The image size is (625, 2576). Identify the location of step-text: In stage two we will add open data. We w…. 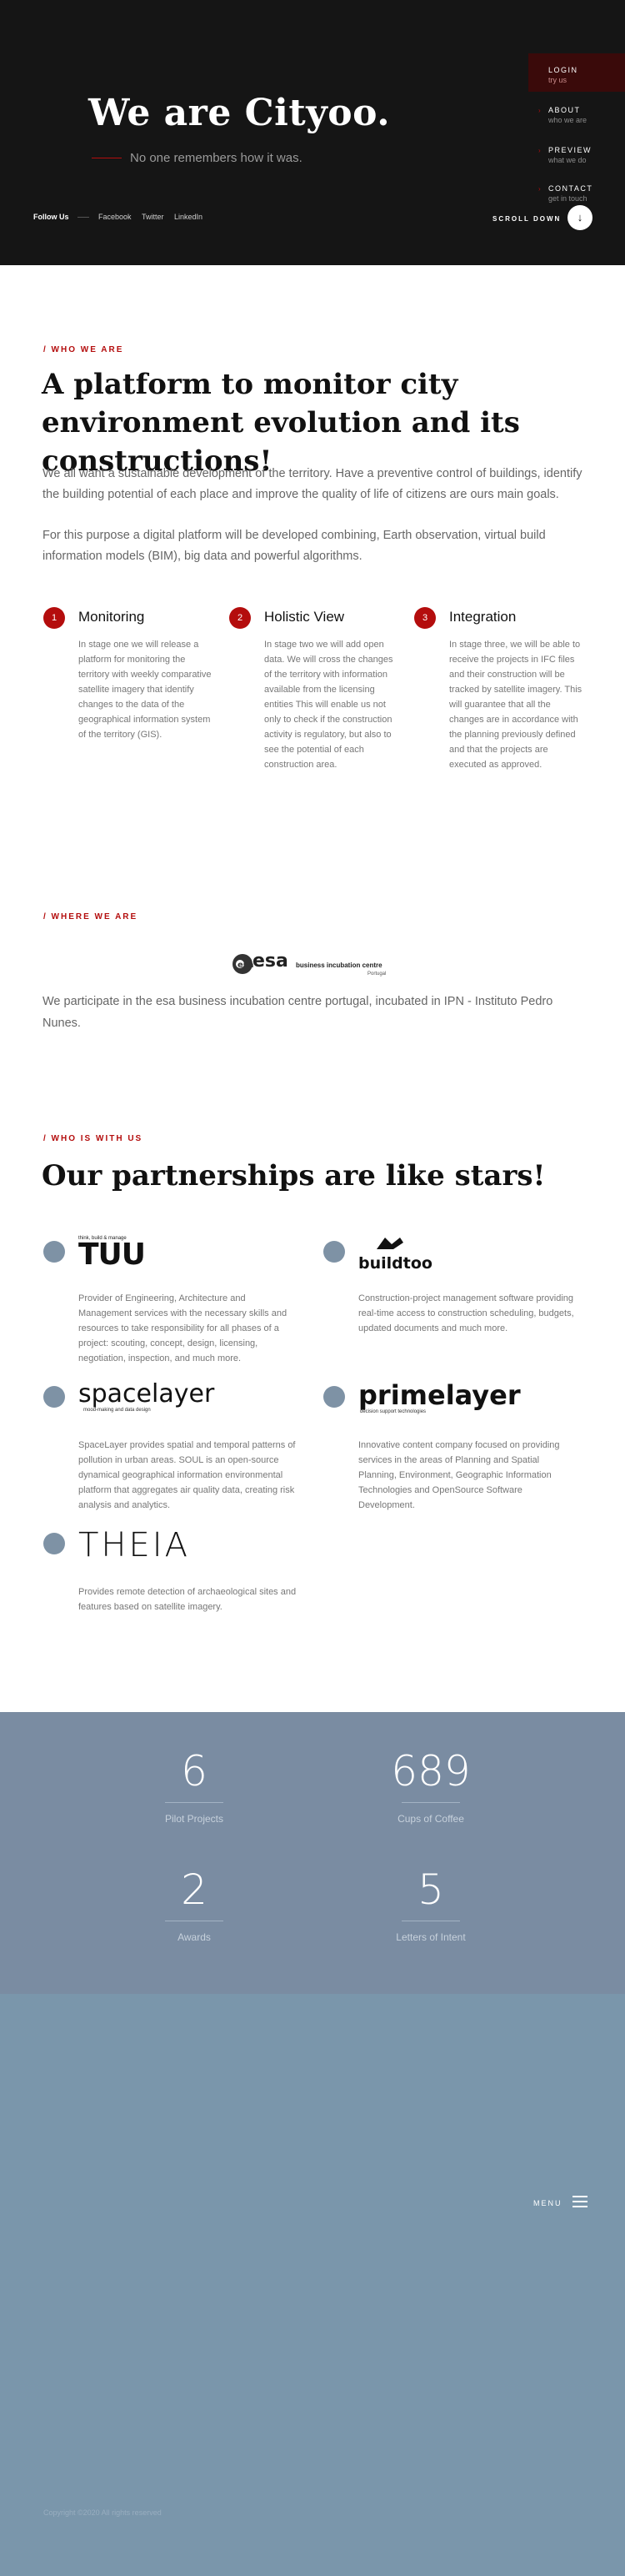
(328, 705).